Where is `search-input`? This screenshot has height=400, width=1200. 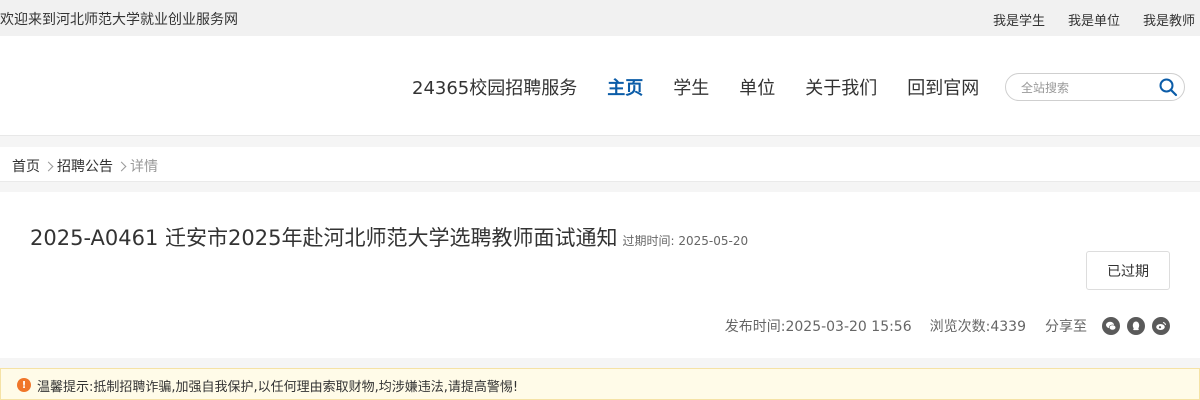 search-input is located at coordinates (1086, 87).